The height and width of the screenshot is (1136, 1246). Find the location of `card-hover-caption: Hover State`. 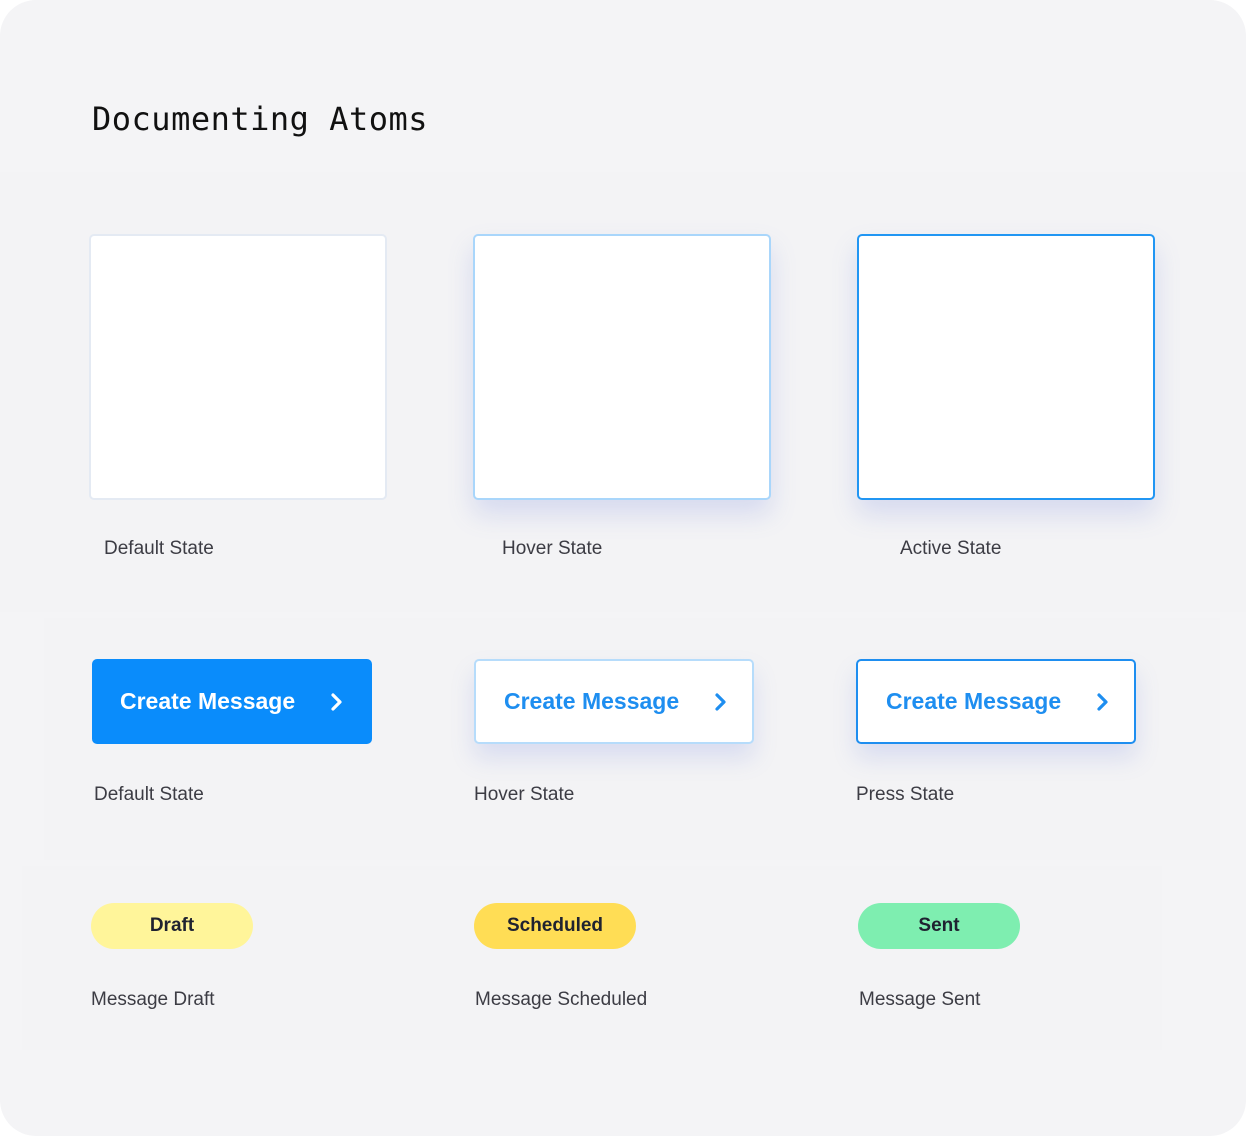

card-hover-caption: Hover State is located at coordinates (552, 548).